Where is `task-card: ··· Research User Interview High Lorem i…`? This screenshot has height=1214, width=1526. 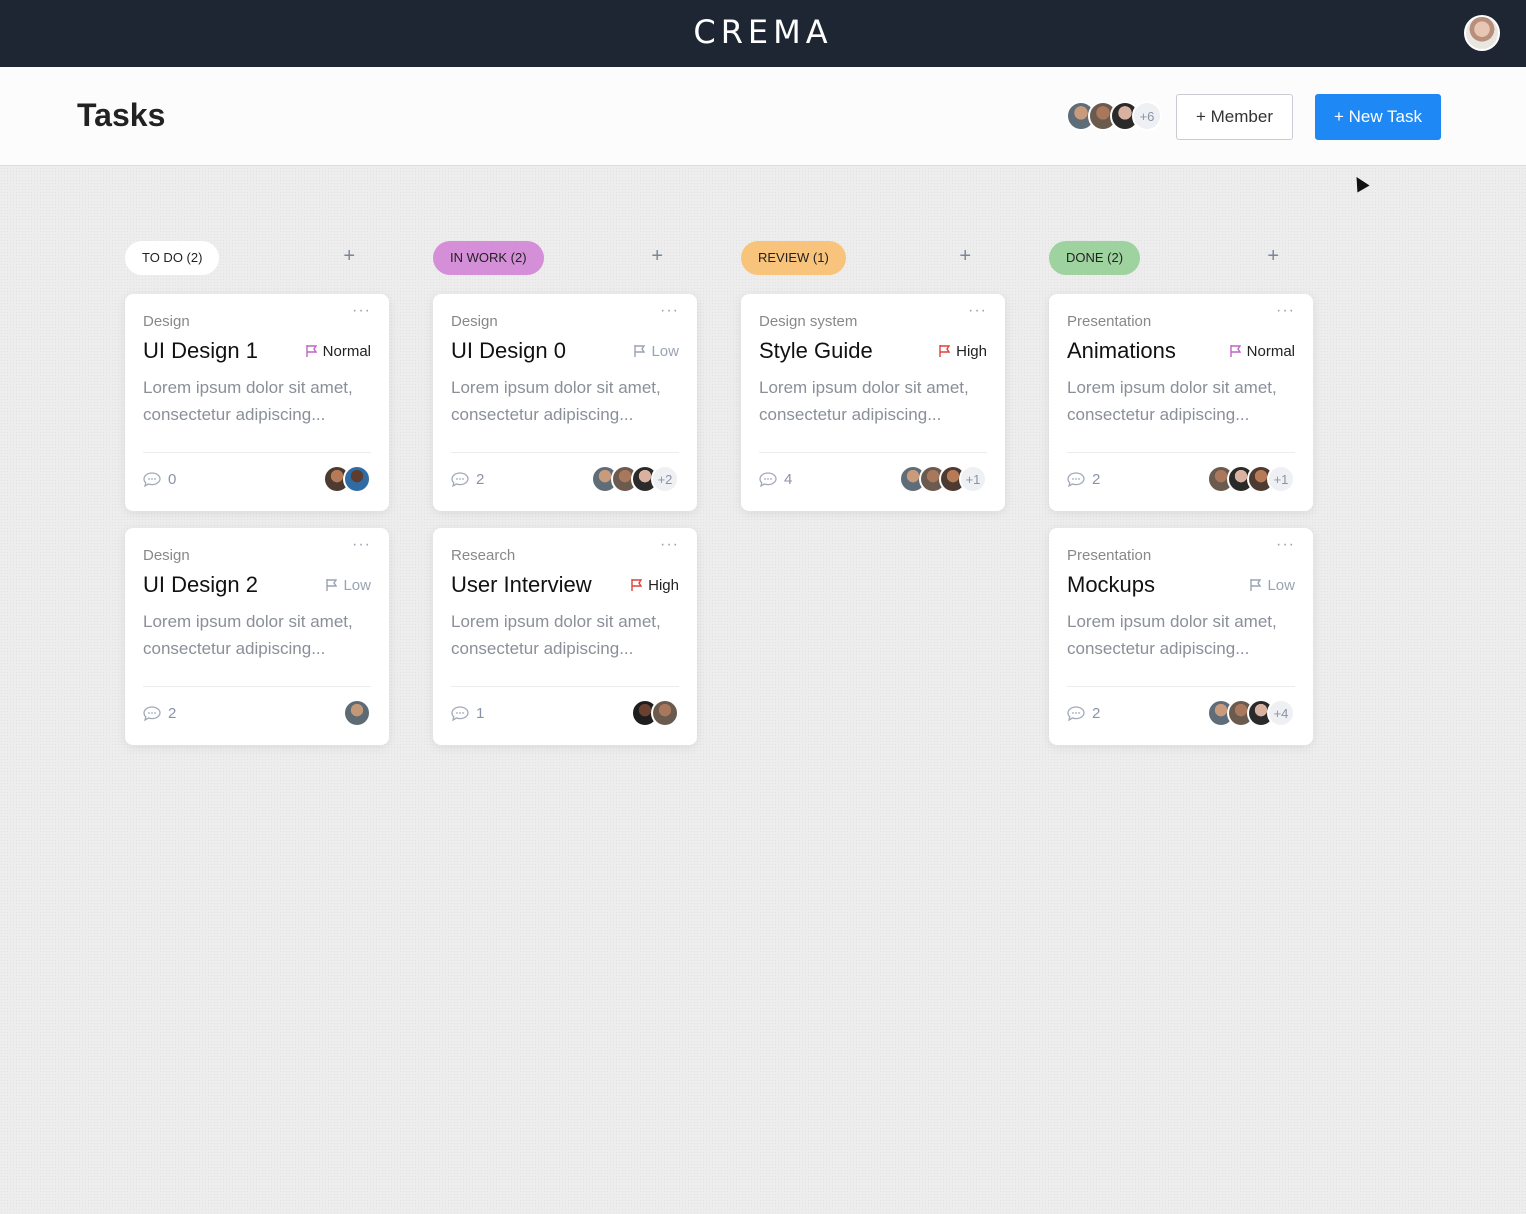
task-card: ··· Research User Interview High Lorem i… is located at coordinates (565, 636).